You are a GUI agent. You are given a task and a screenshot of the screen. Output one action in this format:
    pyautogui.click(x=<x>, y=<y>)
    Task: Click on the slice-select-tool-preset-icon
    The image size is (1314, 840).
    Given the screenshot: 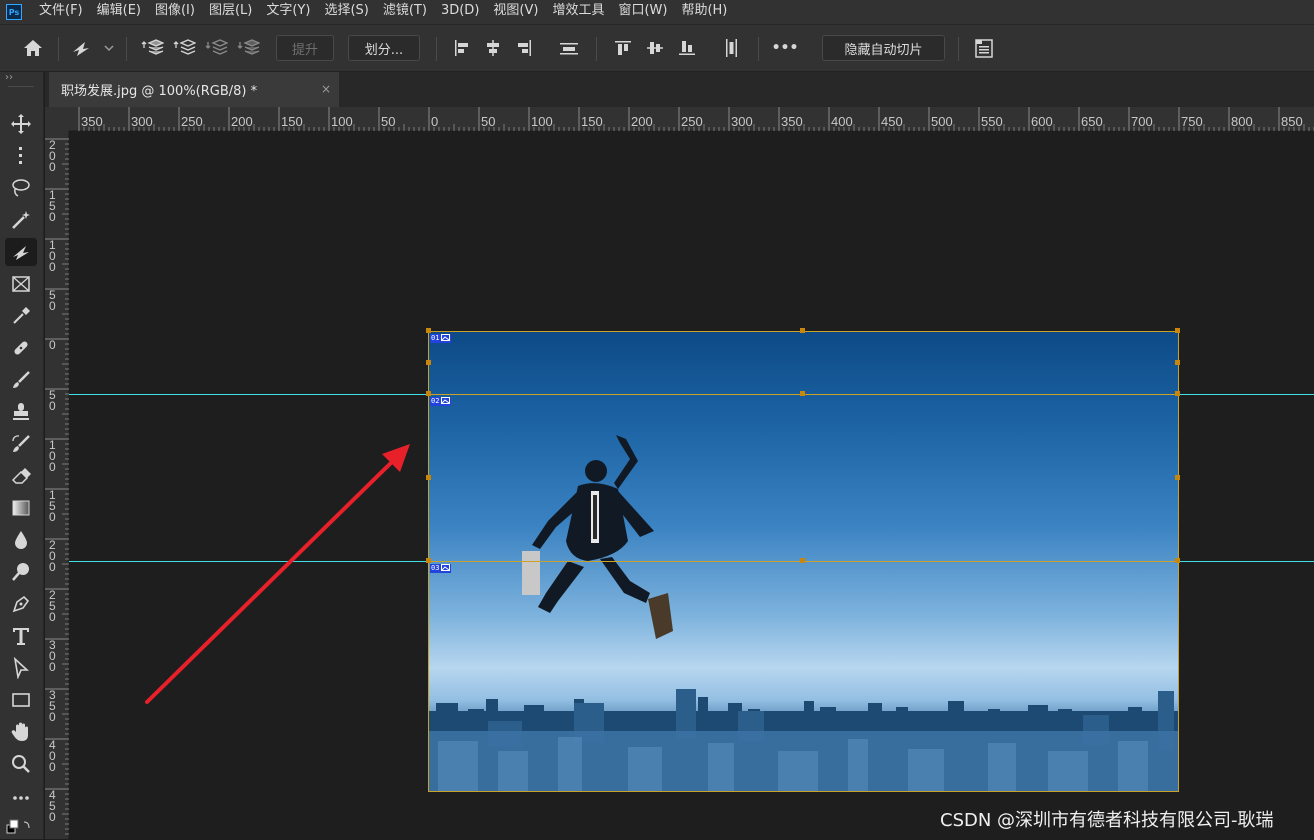 What is the action you would take?
    pyautogui.click(x=92, y=48)
    